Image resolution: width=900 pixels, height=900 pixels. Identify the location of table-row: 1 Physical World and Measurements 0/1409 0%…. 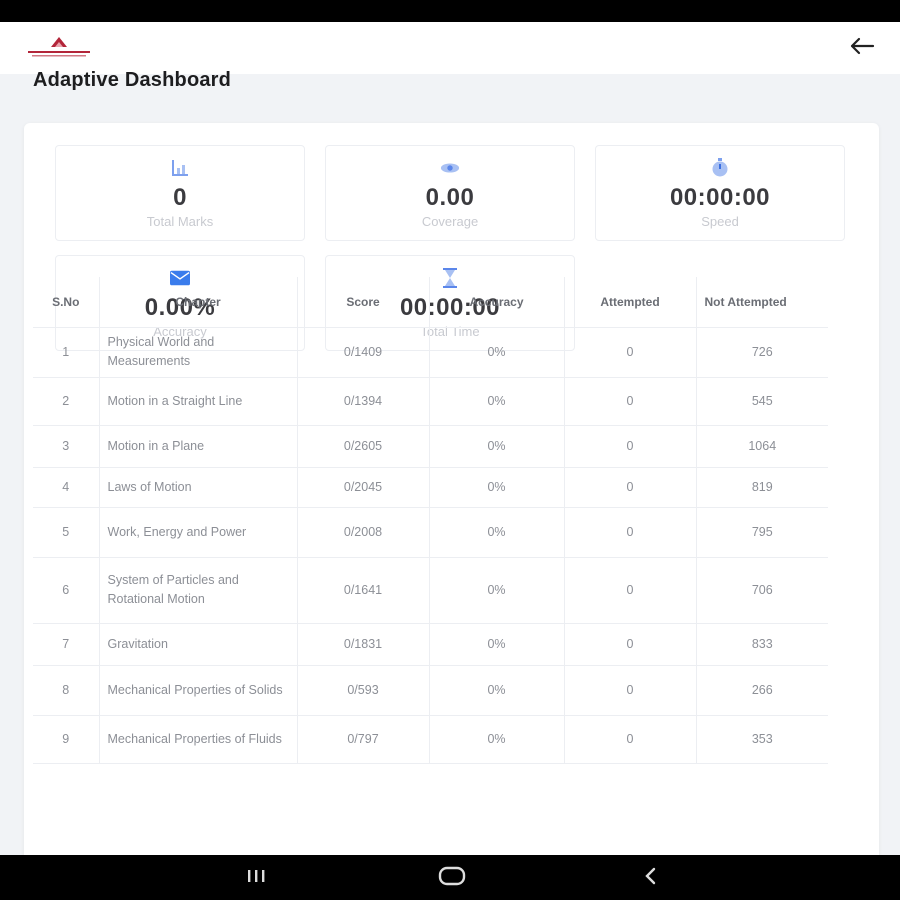
(430, 352).